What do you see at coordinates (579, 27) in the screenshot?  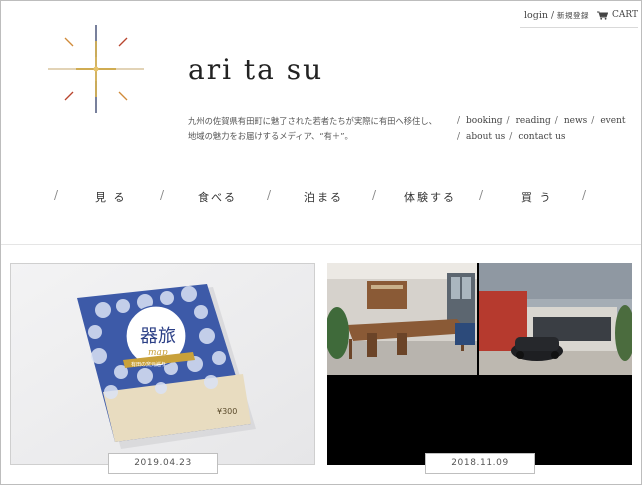 I see `header-rule` at bounding box center [579, 27].